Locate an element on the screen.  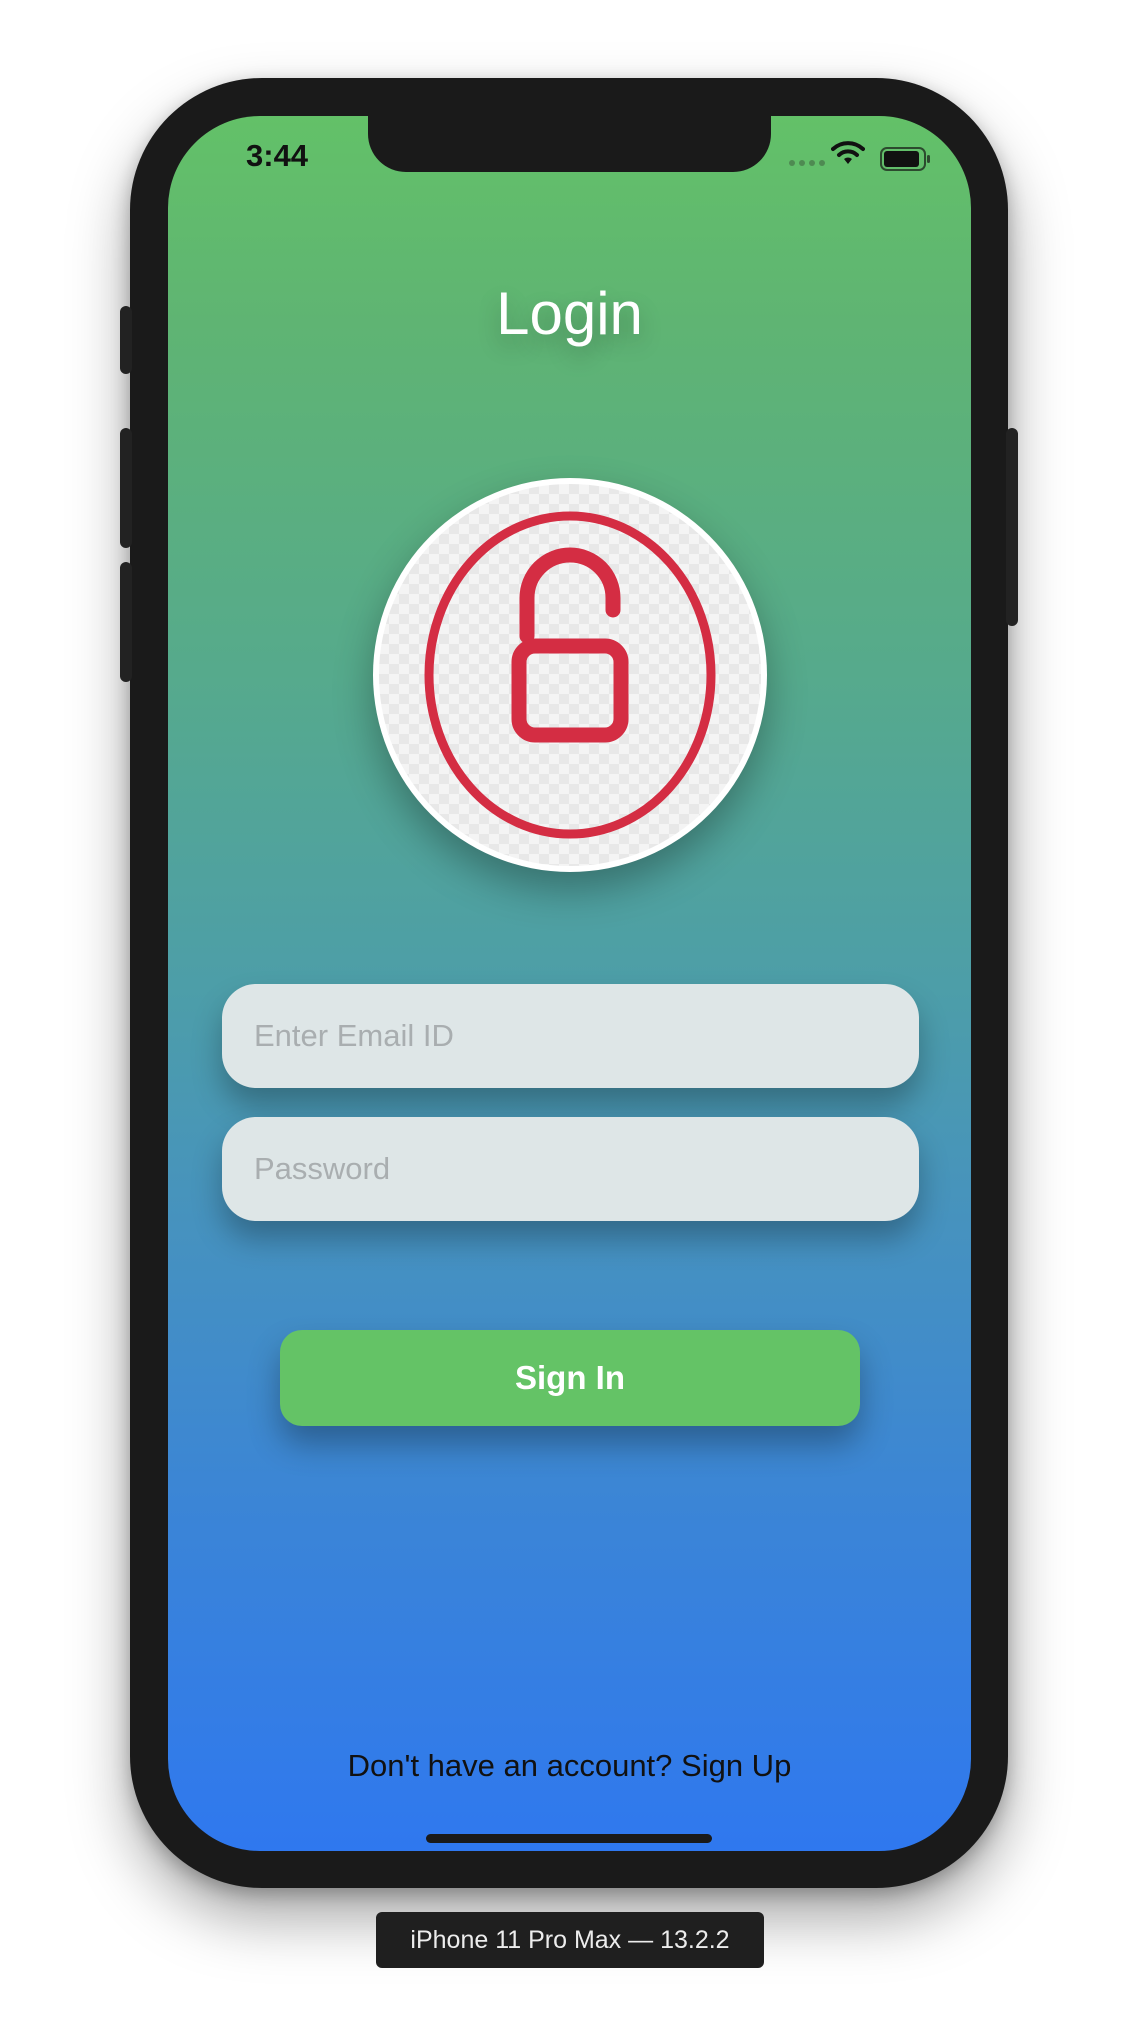
unlocked-padlock-icon is located at coordinates (570, 675).